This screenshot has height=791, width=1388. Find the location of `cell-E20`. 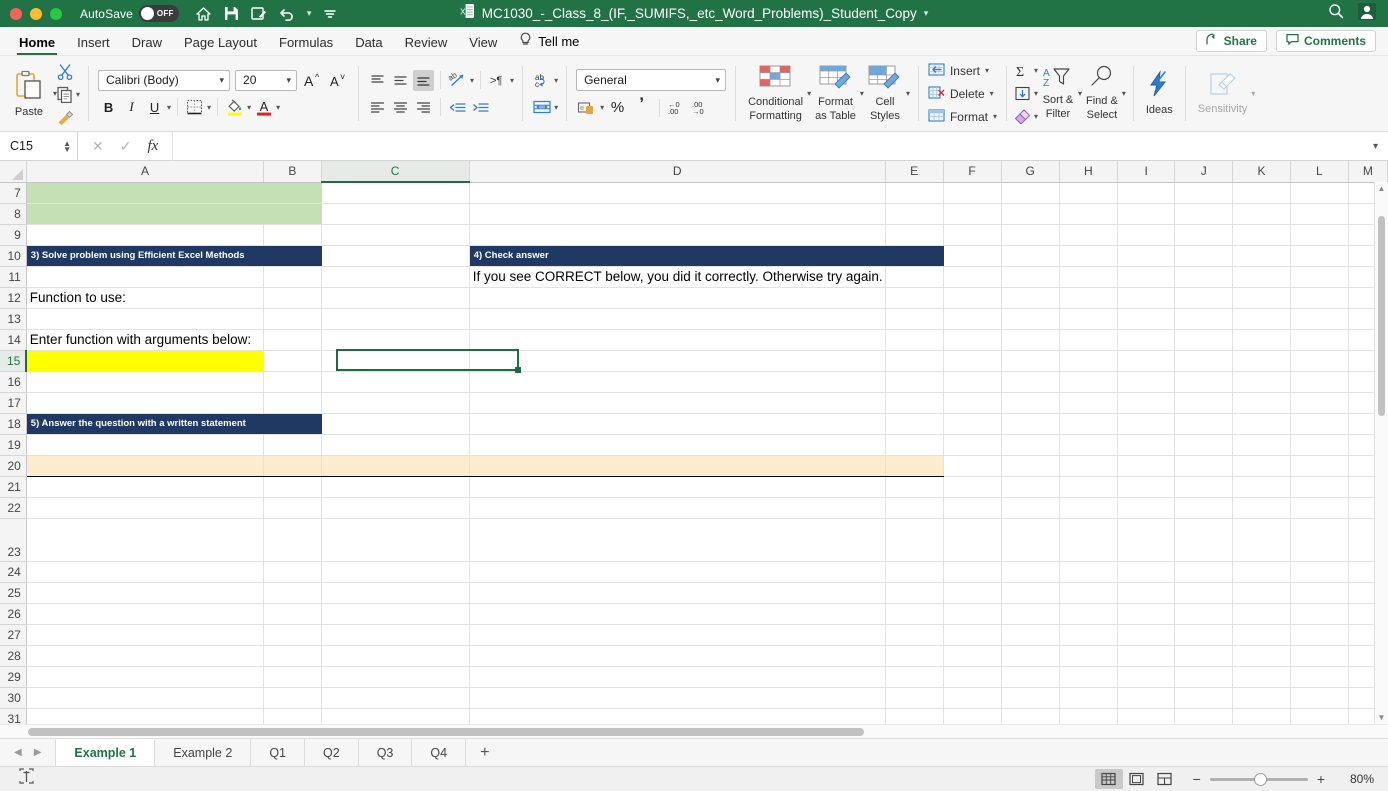

cell-E20 is located at coordinates (914, 465).